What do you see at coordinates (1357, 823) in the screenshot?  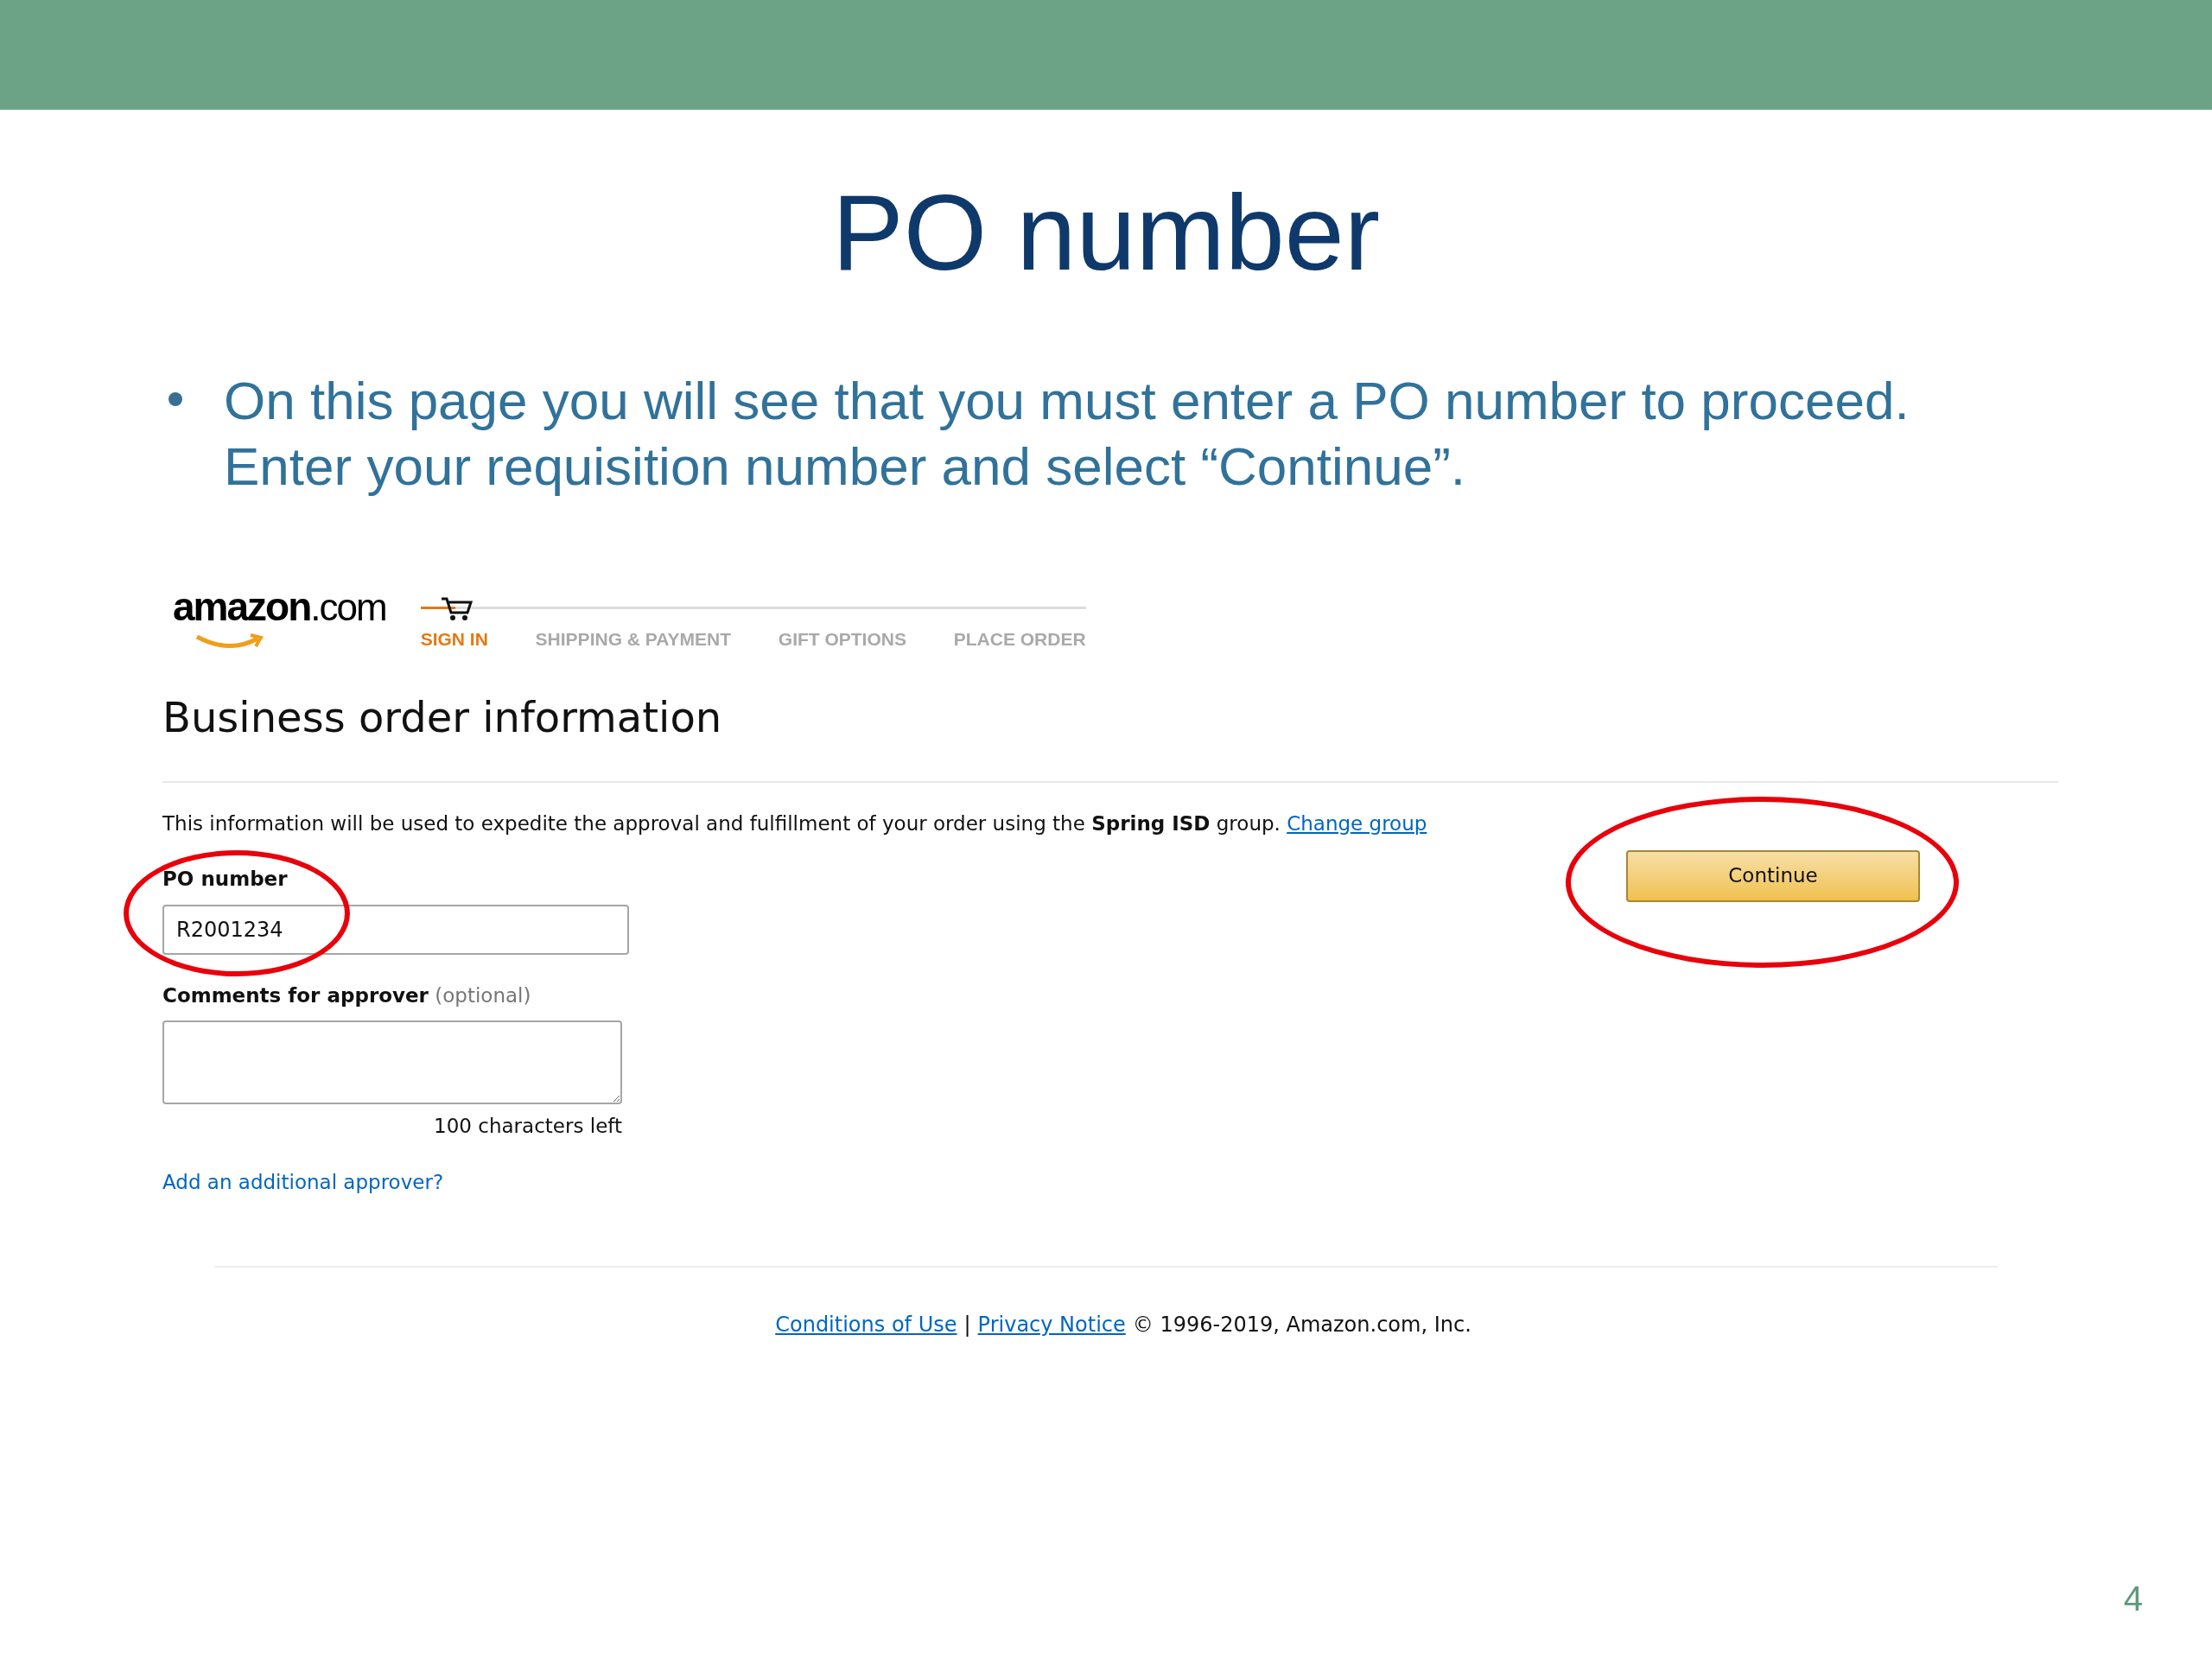 I see `change-group-link: Change group` at bounding box center [1357, 823].